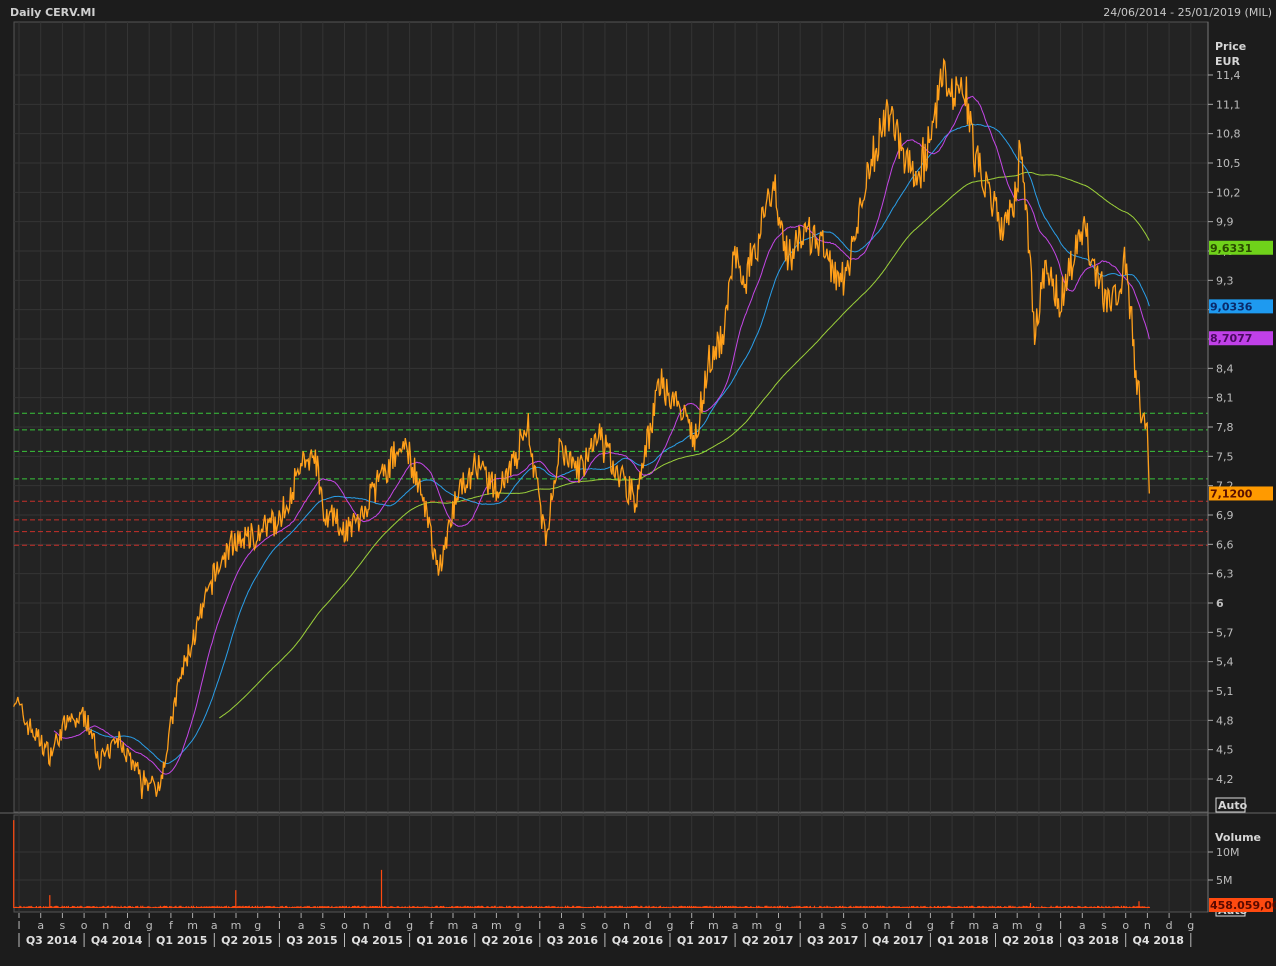 Image resolution: width=1276 pixels, height=966 pixels. Describe the element at coordinates (1228, 104) in the screenshot. I see `price-tick-label: 11,1` at that location.